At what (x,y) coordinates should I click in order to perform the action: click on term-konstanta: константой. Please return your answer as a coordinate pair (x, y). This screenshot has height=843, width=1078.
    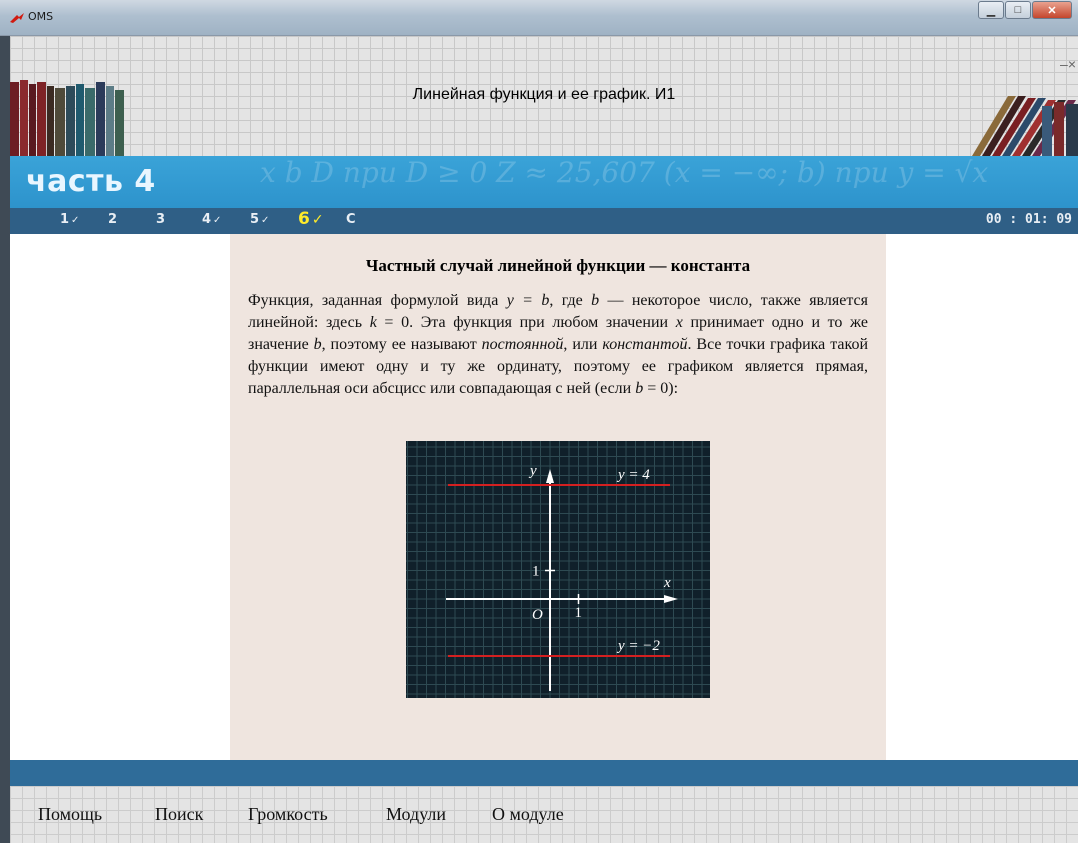
    Looking at the image, I should click on (645, 344).